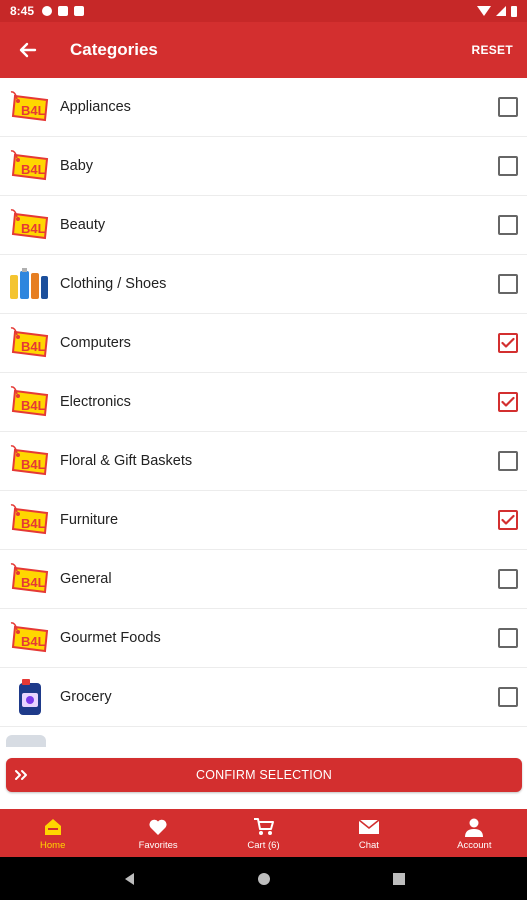 The width and height of the screenshot is (527, 900). I want to click on category-label: Clothing / Shoes, so click(113, 284).